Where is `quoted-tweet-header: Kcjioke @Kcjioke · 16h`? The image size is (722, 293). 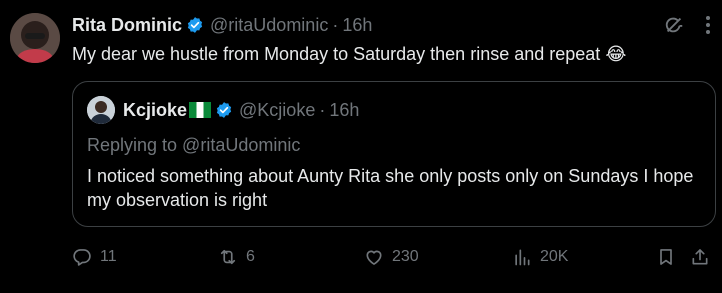
quoted-tweet-header: Kcjioke @Kcjioke · 16h is located at coordinates (241, 110).